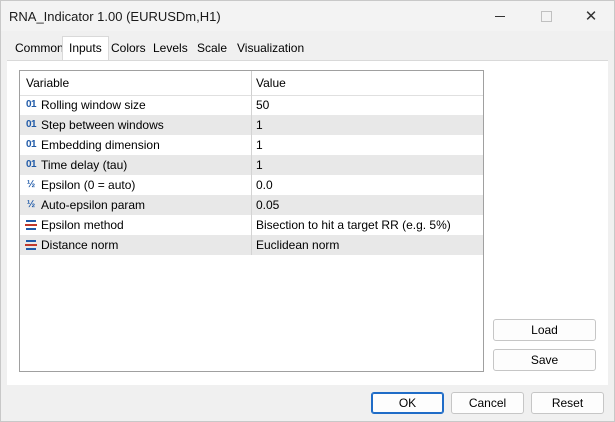  Describe the element at coordinates (307, 16) in the screenshot. I see `title-bar: RNA_Indicator 1.00 (EURUSDm,H1) ✕` at that location.